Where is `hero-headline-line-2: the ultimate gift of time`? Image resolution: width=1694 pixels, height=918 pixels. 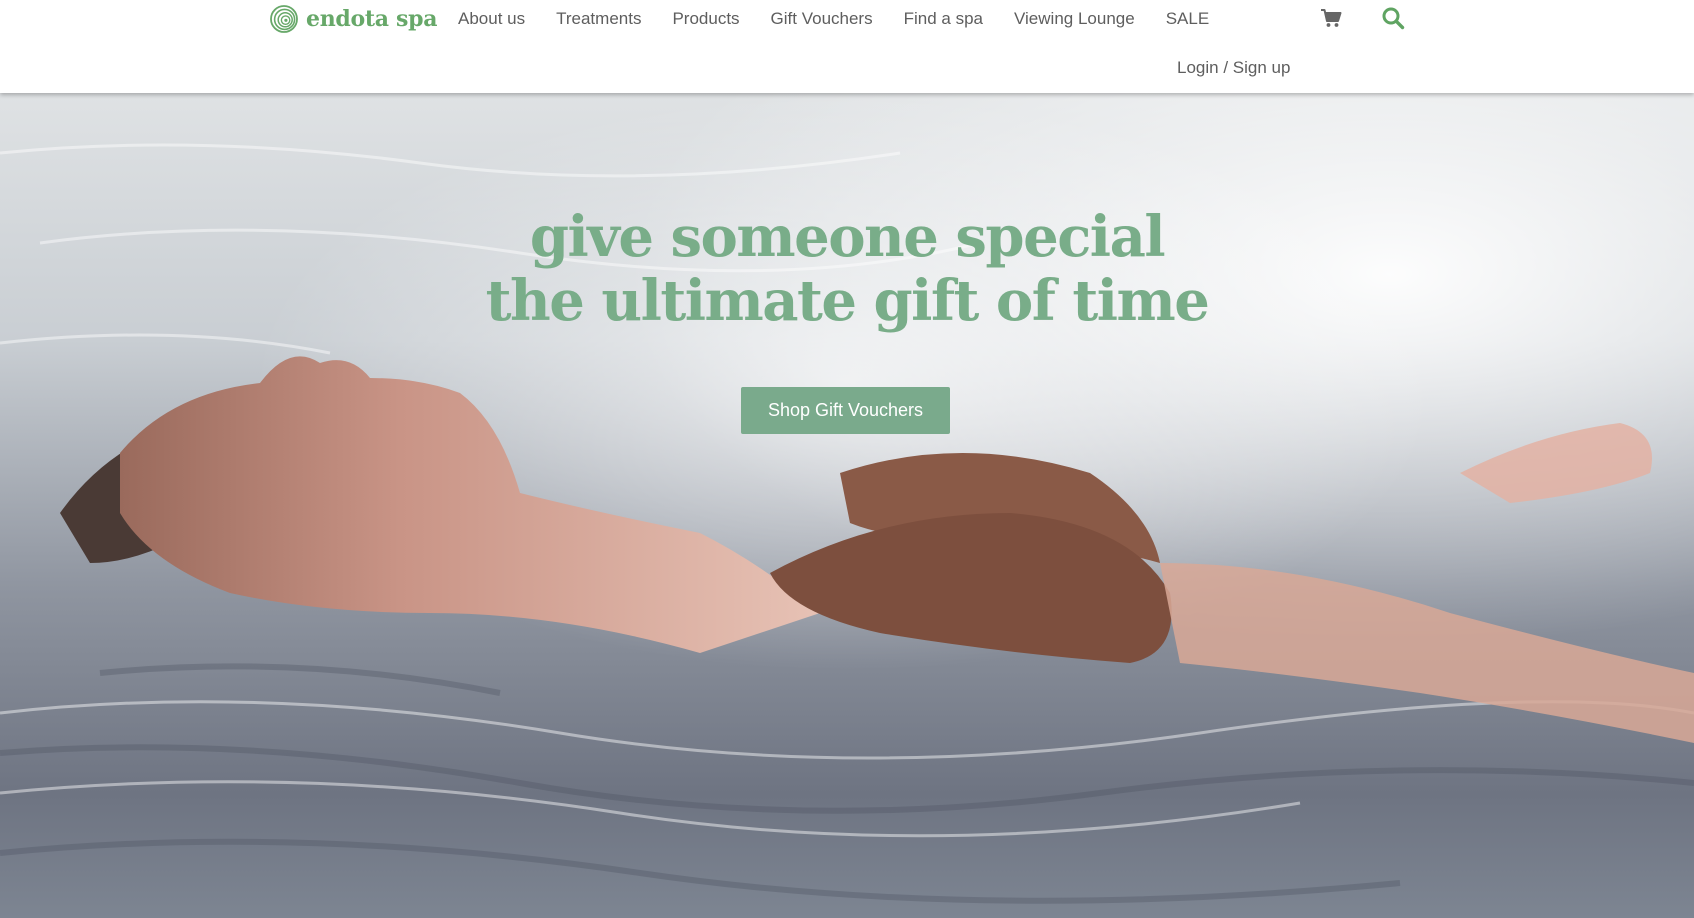 hero-headline-line-2: the ultimate gift of time is located at coordinates (847, 301).